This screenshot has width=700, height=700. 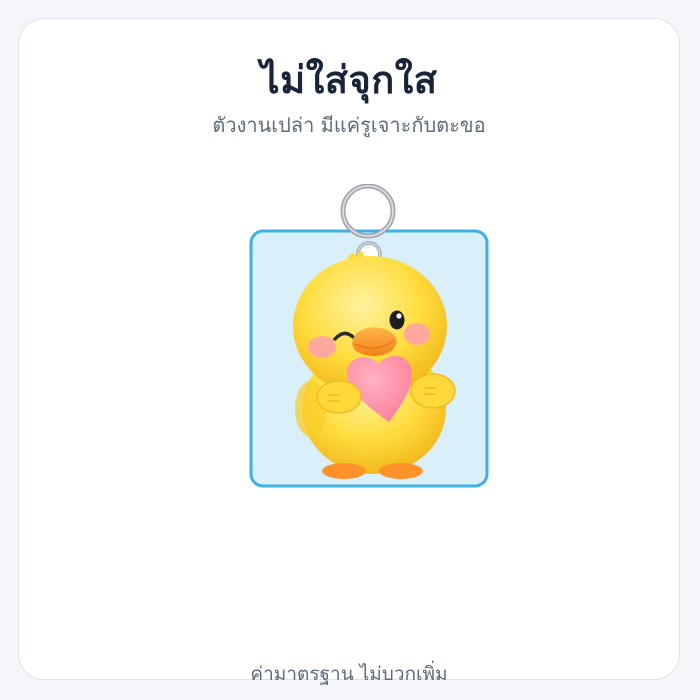 I want to click on price-note: ค่ามาตรฐาน ไม่บวกเพิ่ม, so click(x=349, y=674).